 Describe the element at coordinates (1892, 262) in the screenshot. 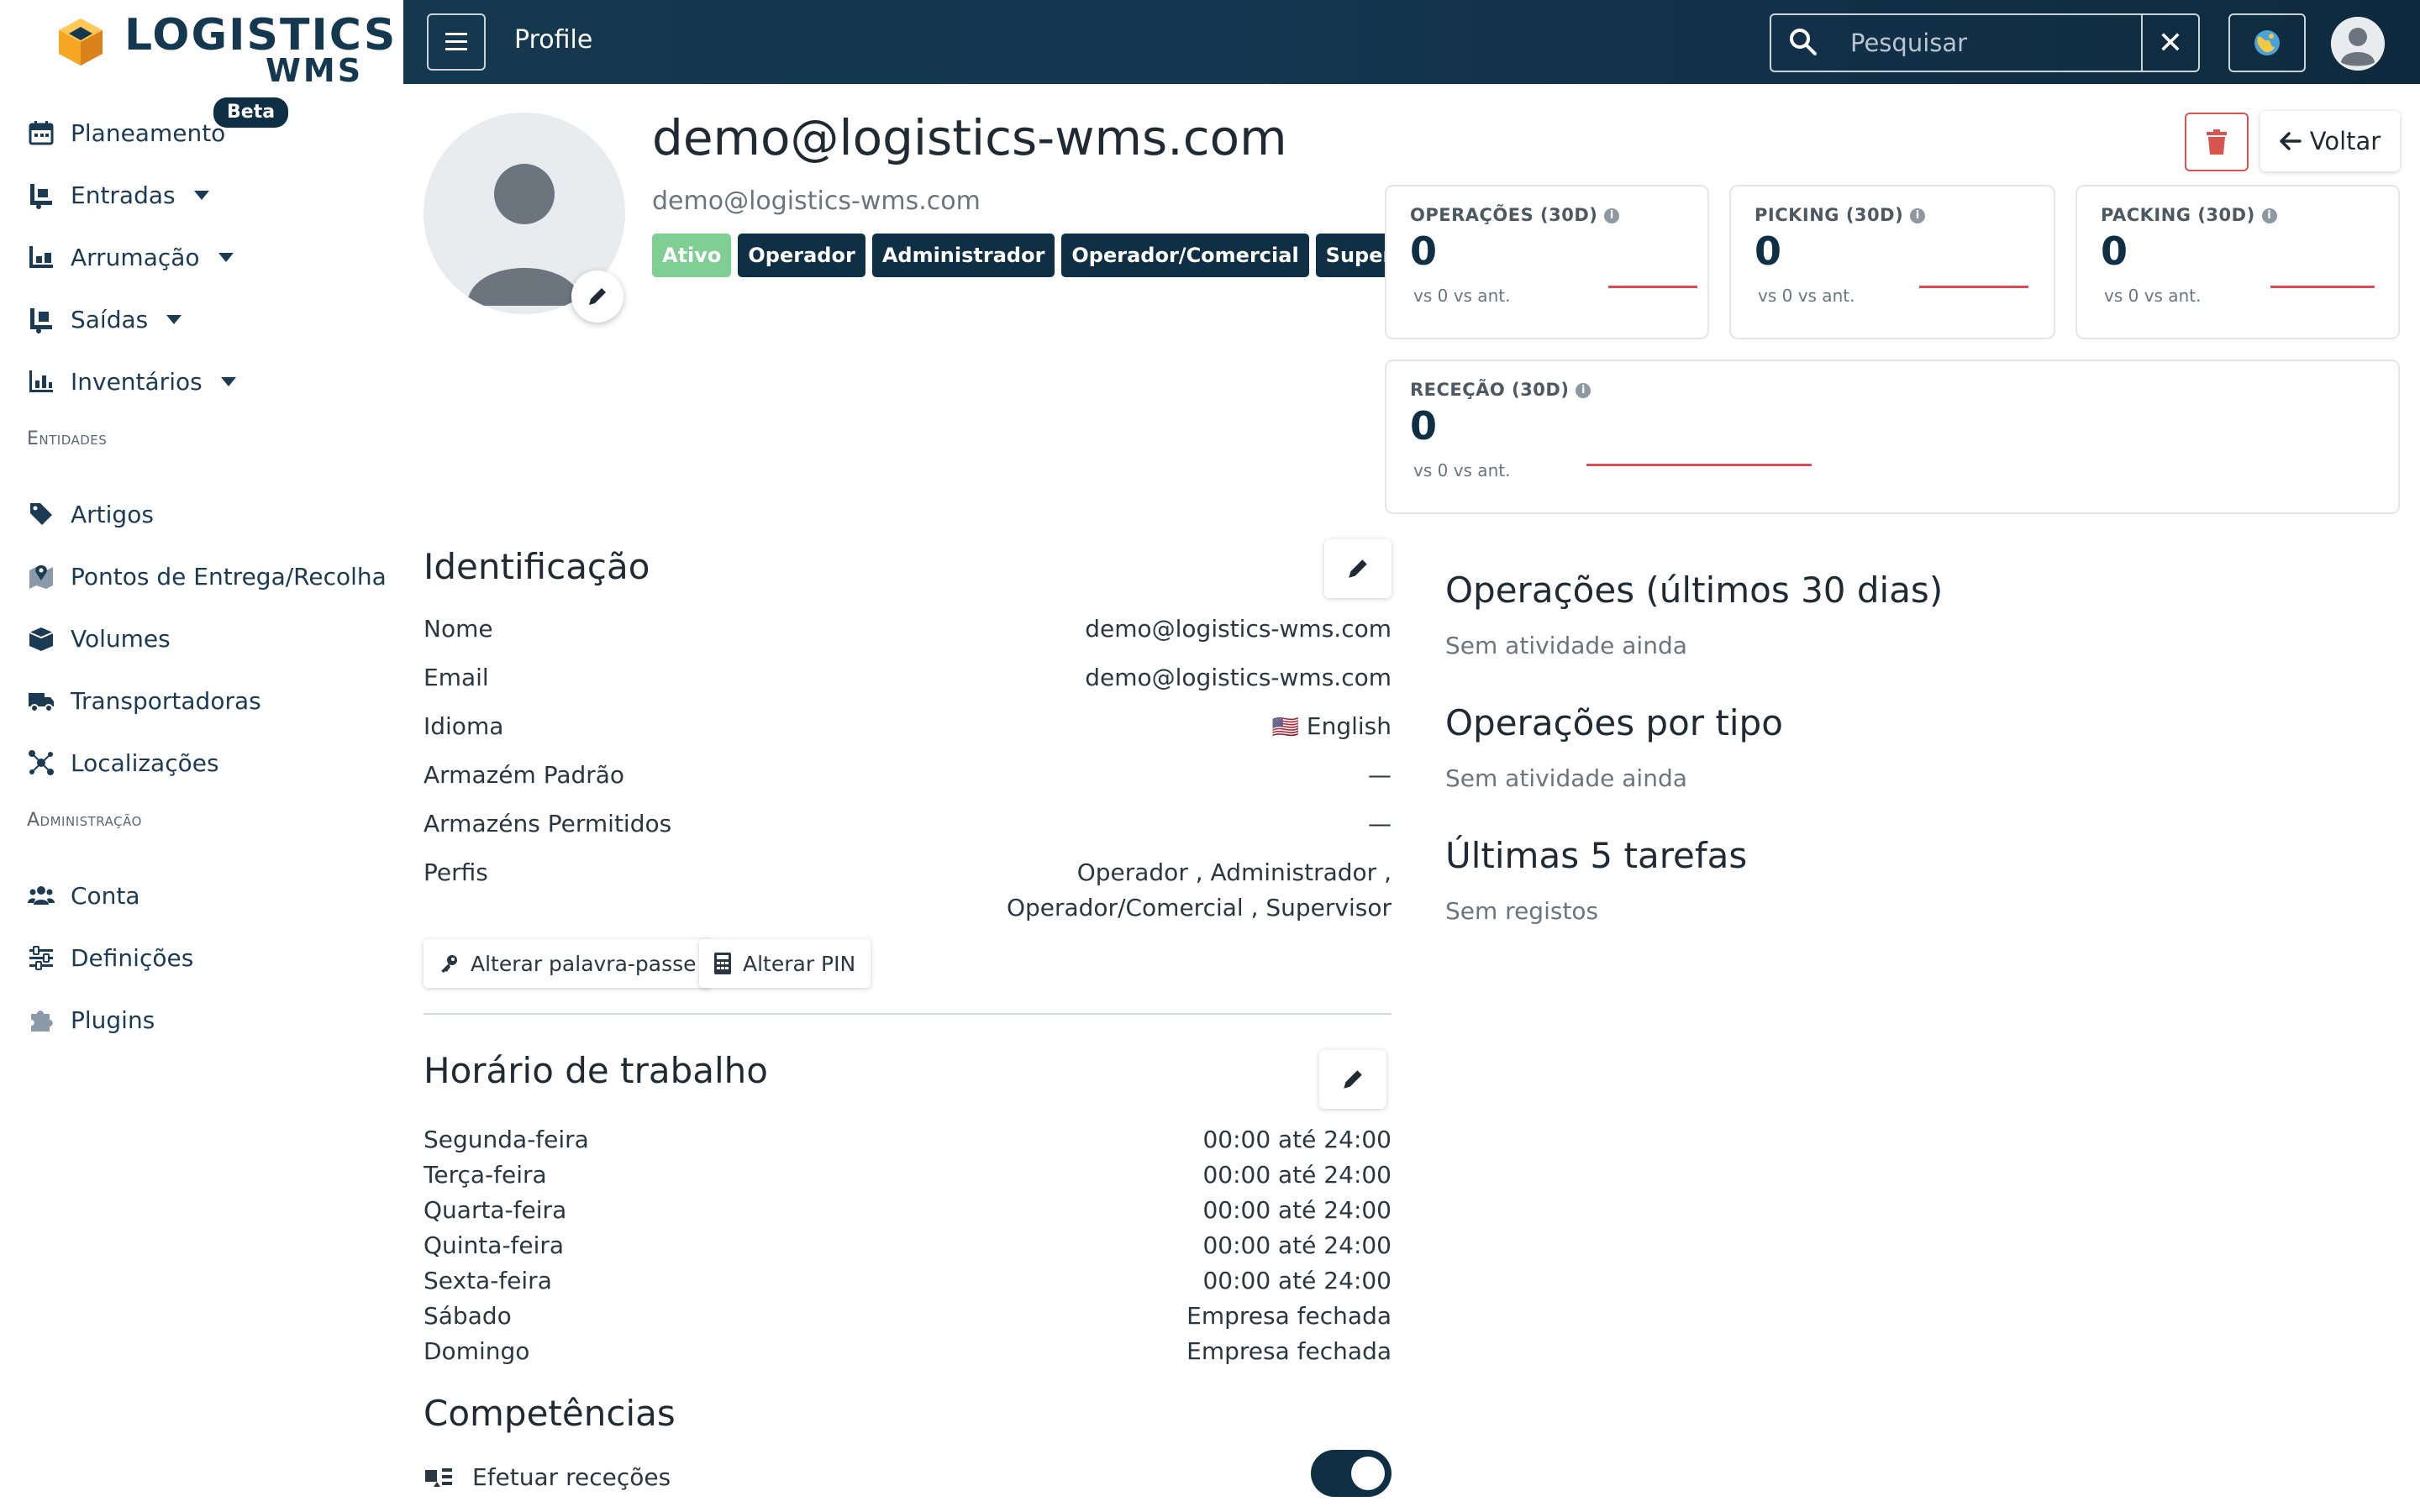

I see `kpi-card-picking: PICKING (30D) i 0 vs 0 vs ant.` at that location.